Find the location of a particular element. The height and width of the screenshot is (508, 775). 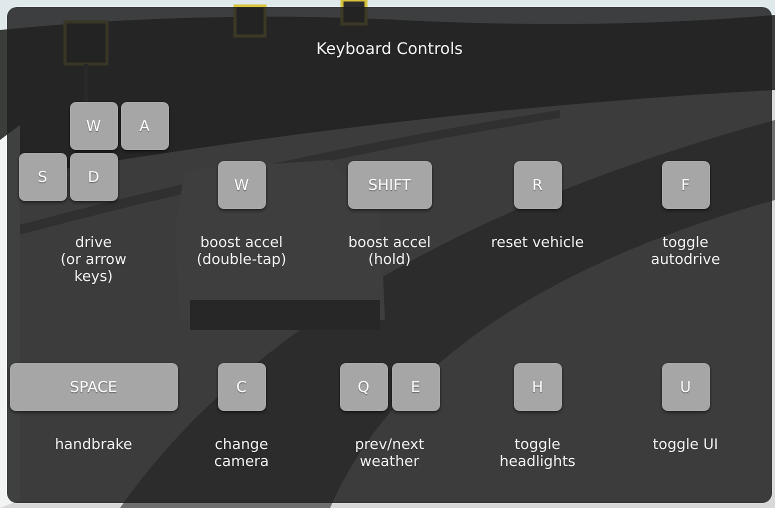

keyboard-key: H is located at coordinates (538, 387).